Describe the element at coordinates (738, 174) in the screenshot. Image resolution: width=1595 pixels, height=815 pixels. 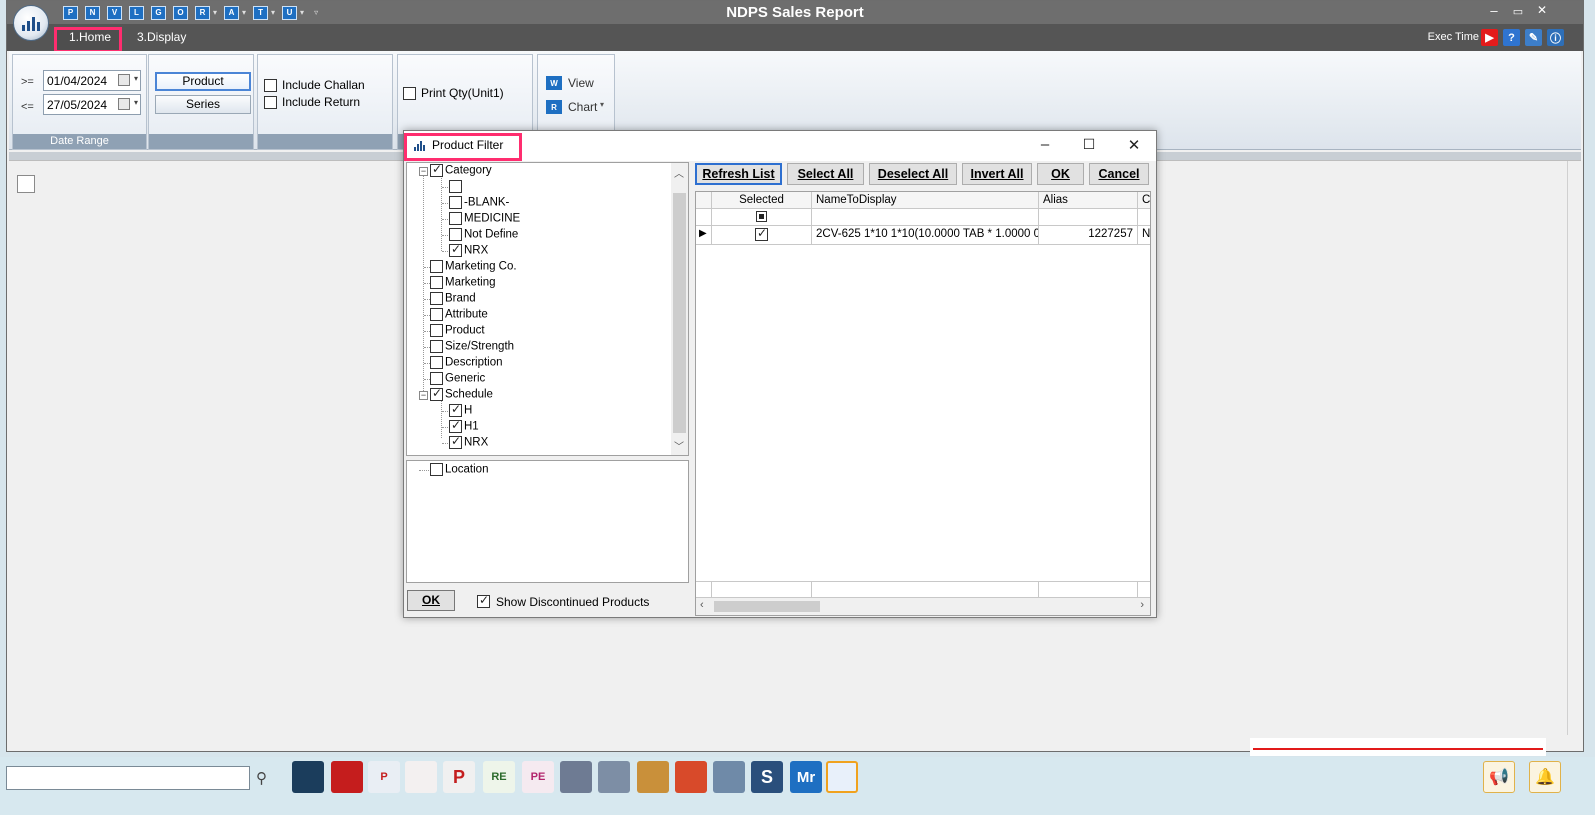
I see `refresh-list-button: Refresh List` at that location.